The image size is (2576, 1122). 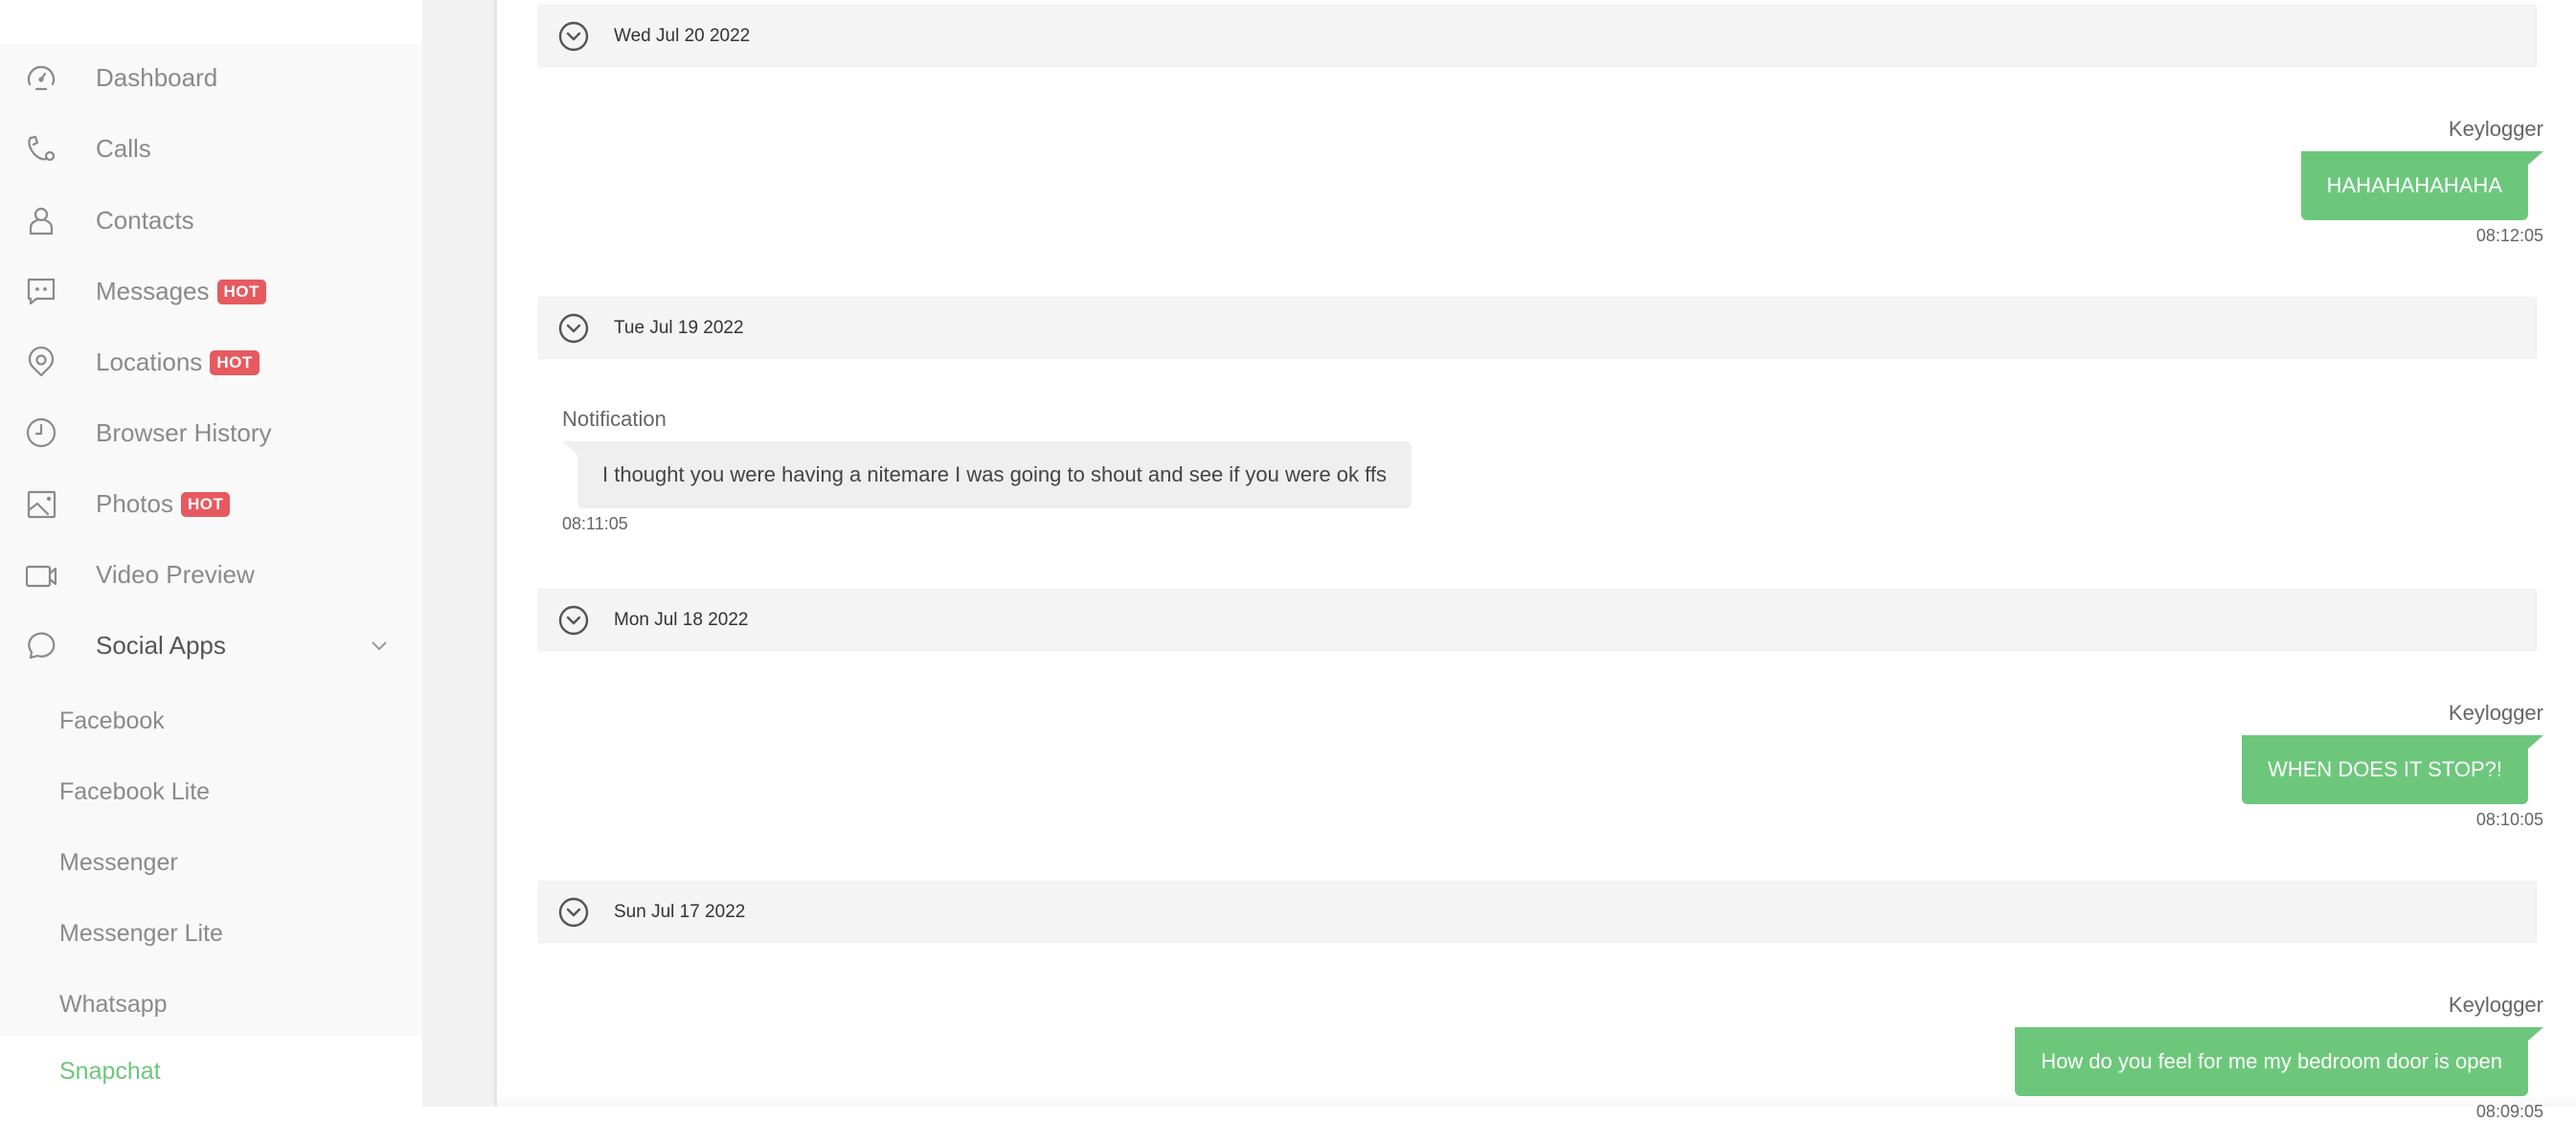 I want to click on message-bubble: WHEN DOES IT STOP?!, so click(x=2392, y=770).